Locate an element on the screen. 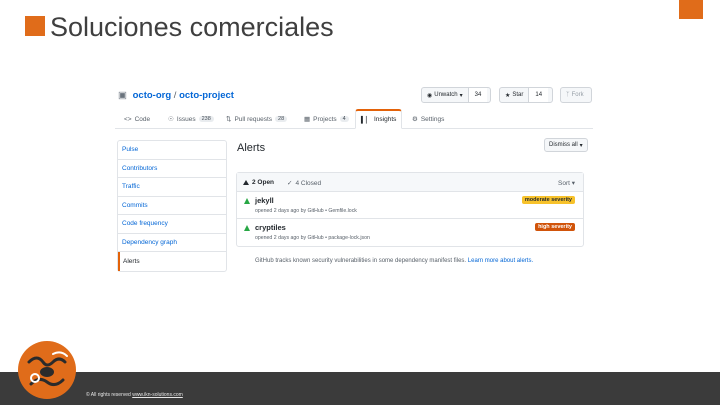 This screenshot has width=720, height=405. tab-projects-label: Projects is located at coordinates (325, 119).